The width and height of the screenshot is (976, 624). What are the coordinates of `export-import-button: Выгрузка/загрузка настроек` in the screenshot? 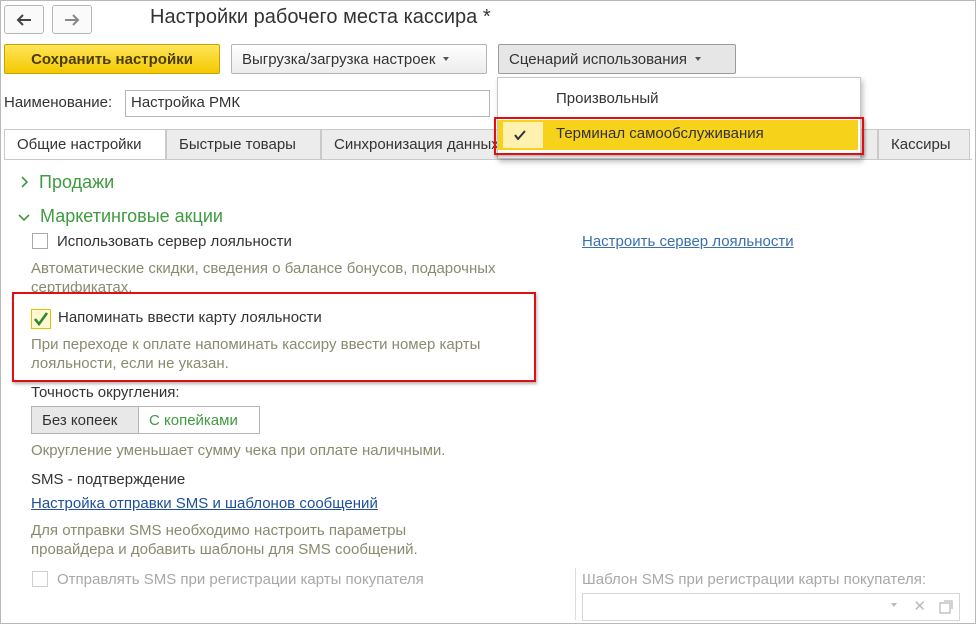 It's located at (359, 59).